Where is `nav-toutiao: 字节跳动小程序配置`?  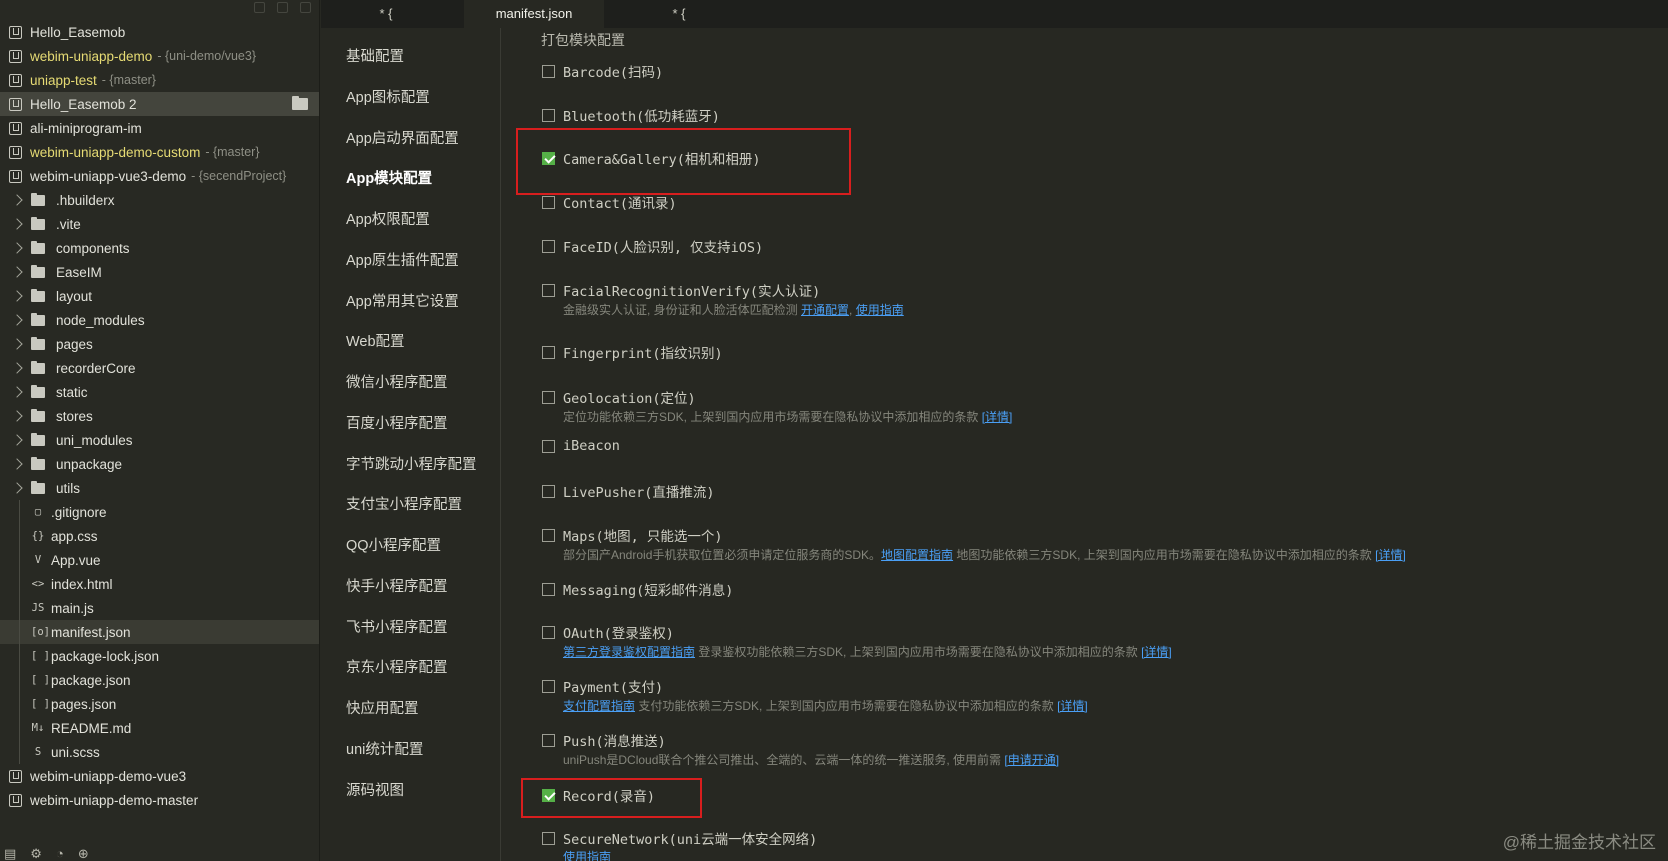 nav-toutiao: 字节跳动小程序配置 is located at coordinates (411, 463).